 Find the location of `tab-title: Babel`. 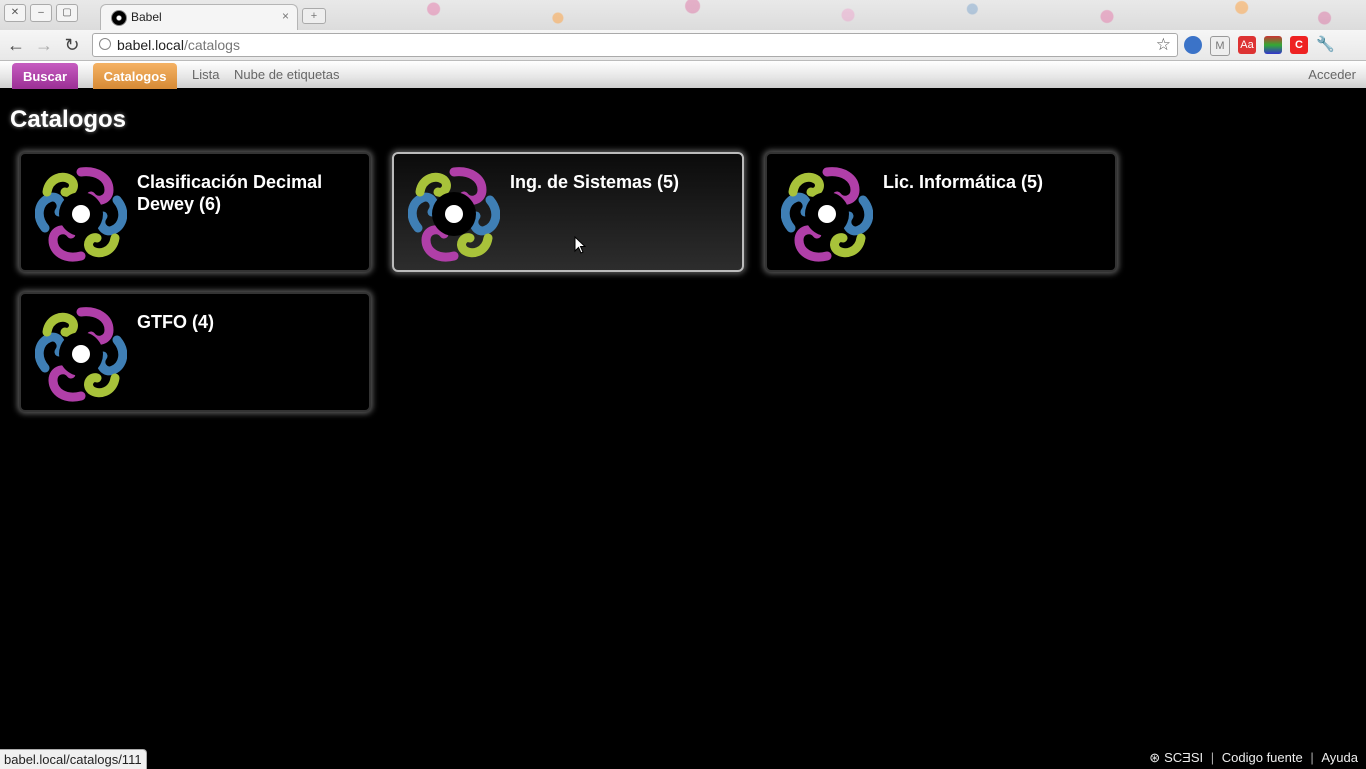

tab-title: Babel is located at coordinates (146, 17).